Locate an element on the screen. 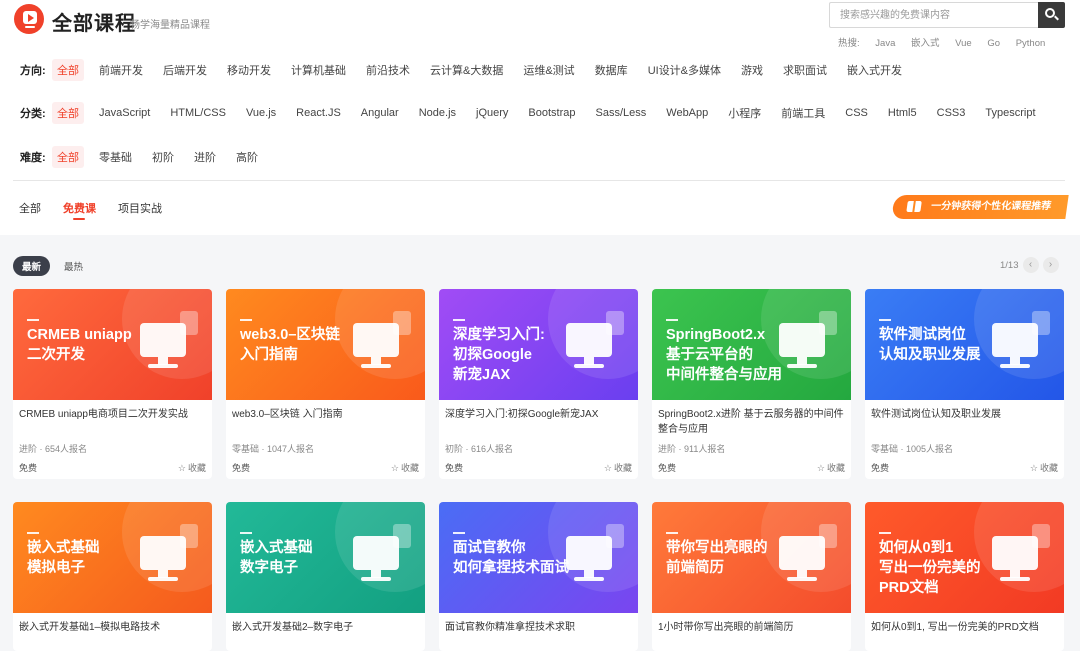 This screenshot has width=1080, height=651. jax-monitor-icon is located at coordinates (593, 343).